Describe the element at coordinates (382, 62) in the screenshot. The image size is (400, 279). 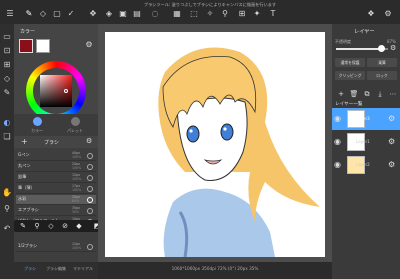
I see `blend-mode-button: 乗算` at that location.